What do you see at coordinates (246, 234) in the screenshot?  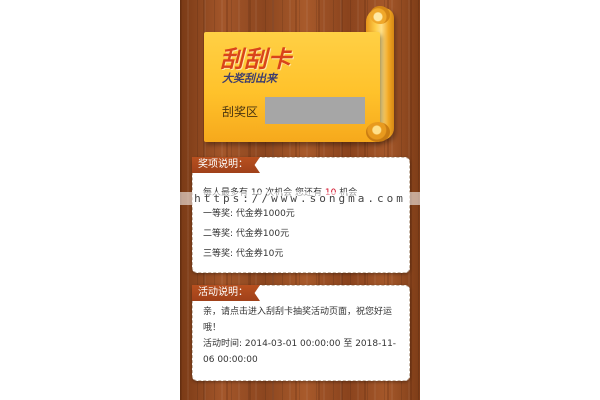 I see `prize-second: 二等奖: 代金券100元` at bounding box center [246, 234].